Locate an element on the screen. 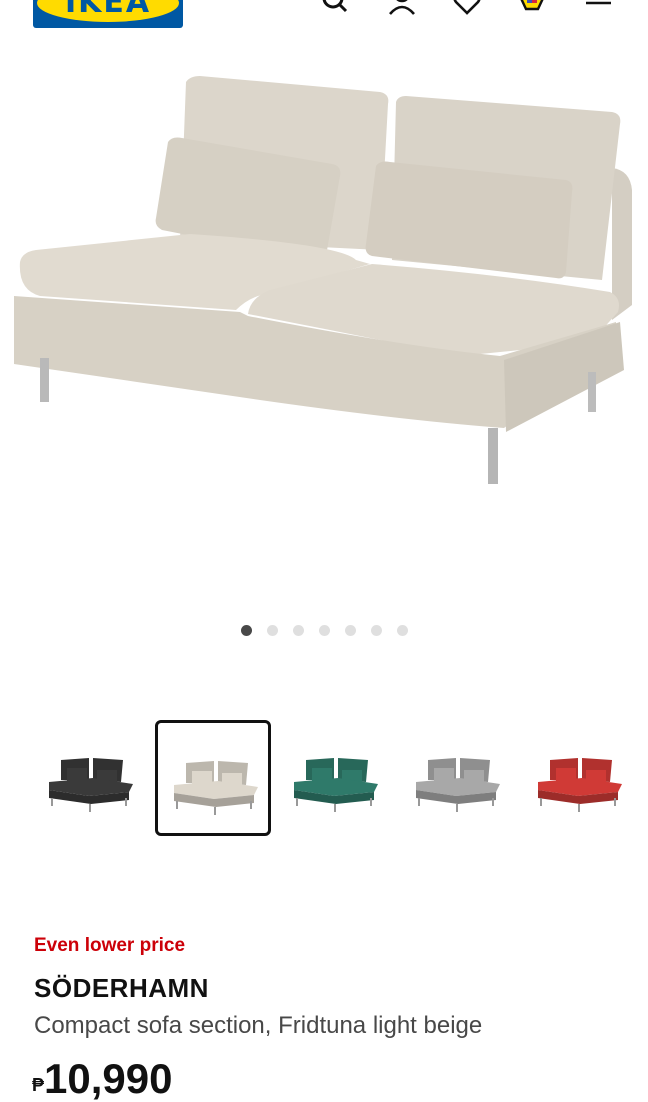  search-icon is located at coordinates (335, 8).